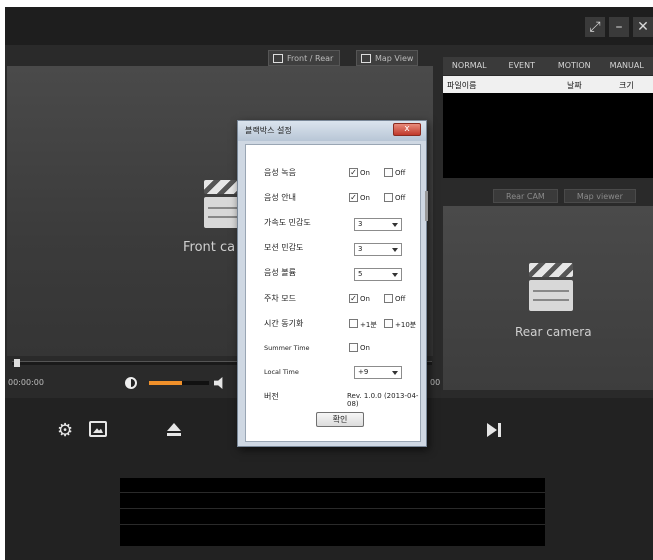 The height and width of the screenshot is (560, 653). What do you see at coordinates (365, 299) in the screenshot?
I see `parking-mode-on-label: On` at bounding box center [365, 299].